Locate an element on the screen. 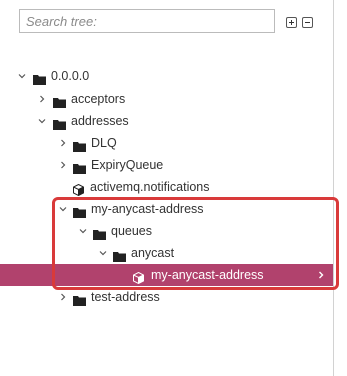  tree-node-label: acceptors is located at coordinates (98, 99).